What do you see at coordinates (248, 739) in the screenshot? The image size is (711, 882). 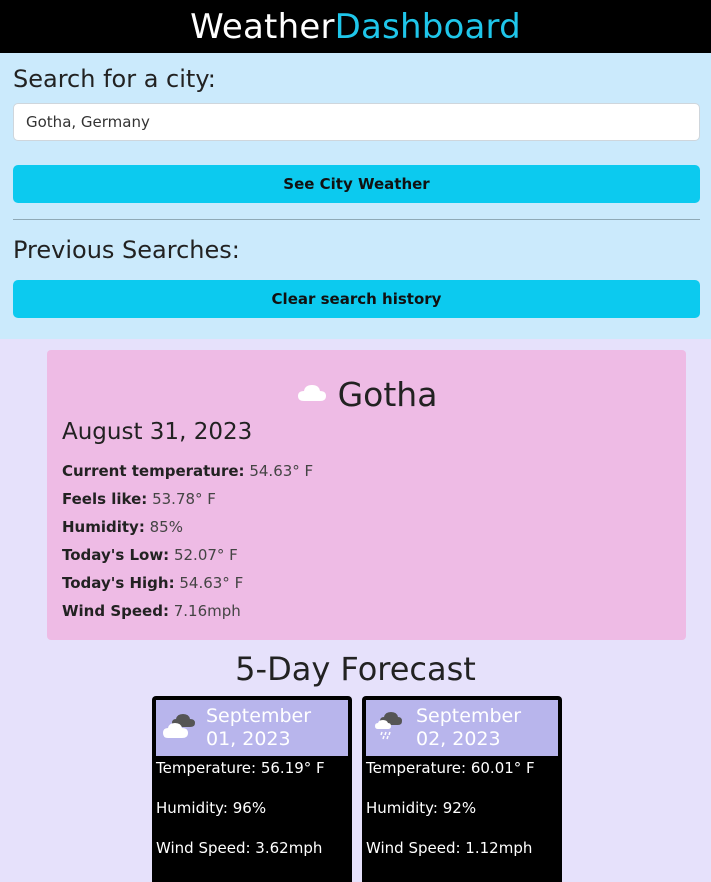 I see `forecast-date-day: 01, 2023` at bounding box center [248, 739].